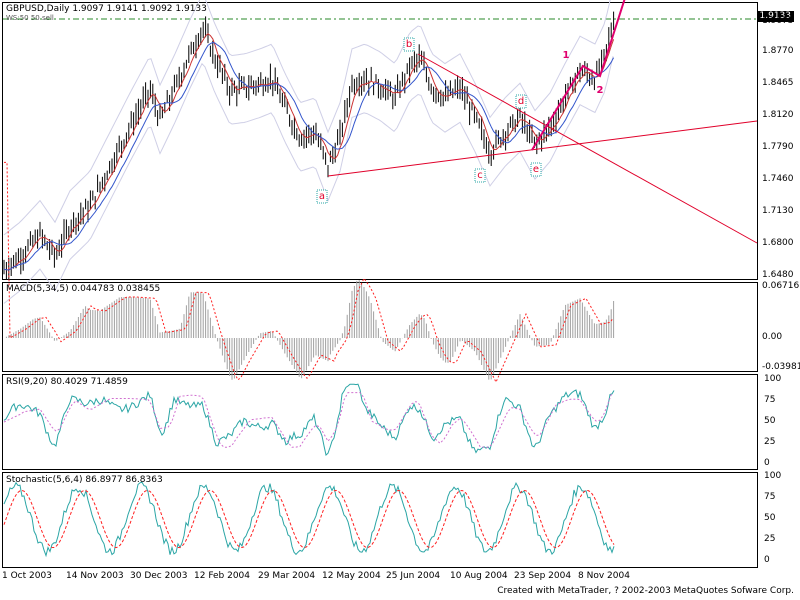  I want to click on rsi-tick-label: 25, so click(770, 442).